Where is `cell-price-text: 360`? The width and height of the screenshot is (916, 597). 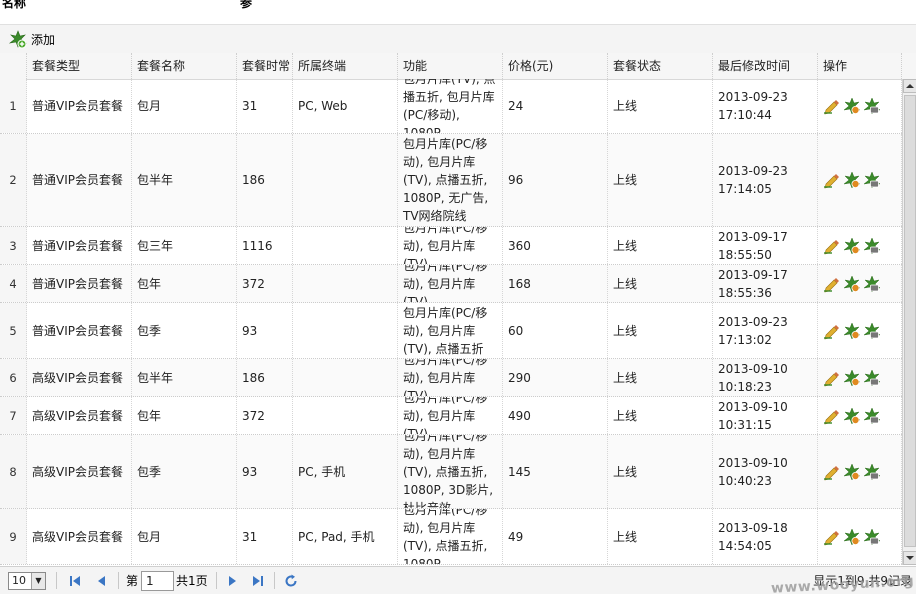 cell-price-text: 360 is located at coordinates (519, 245).